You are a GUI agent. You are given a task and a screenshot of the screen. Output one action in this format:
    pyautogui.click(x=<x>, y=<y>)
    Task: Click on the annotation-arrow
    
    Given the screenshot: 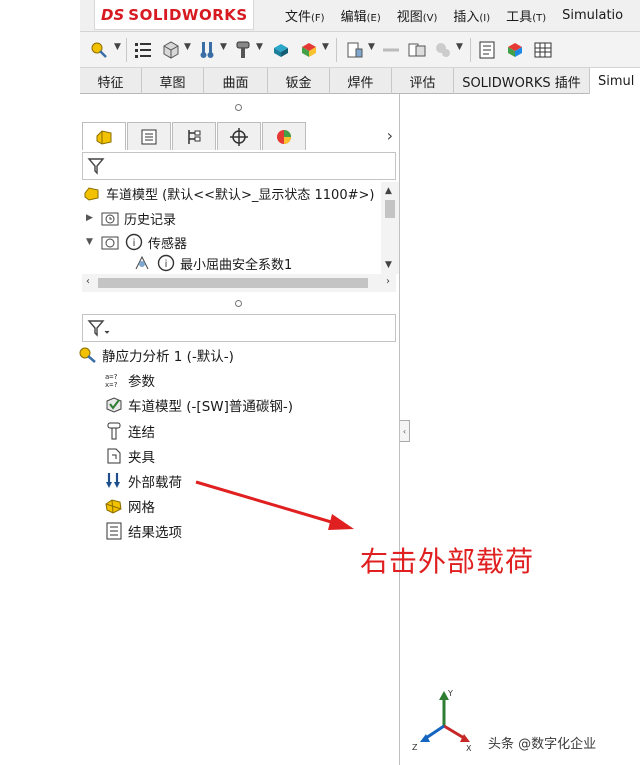 What is the action you would take?
    pyautogui.click(x=274, y=505)
    